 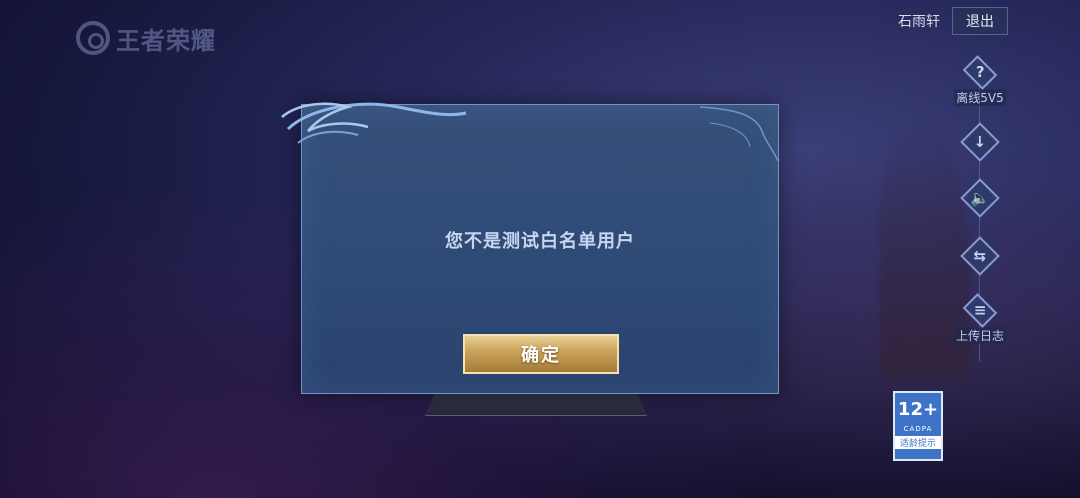 I want to click on dialog-message: 您不是测试白名单用户, so click(x=540, y=241).